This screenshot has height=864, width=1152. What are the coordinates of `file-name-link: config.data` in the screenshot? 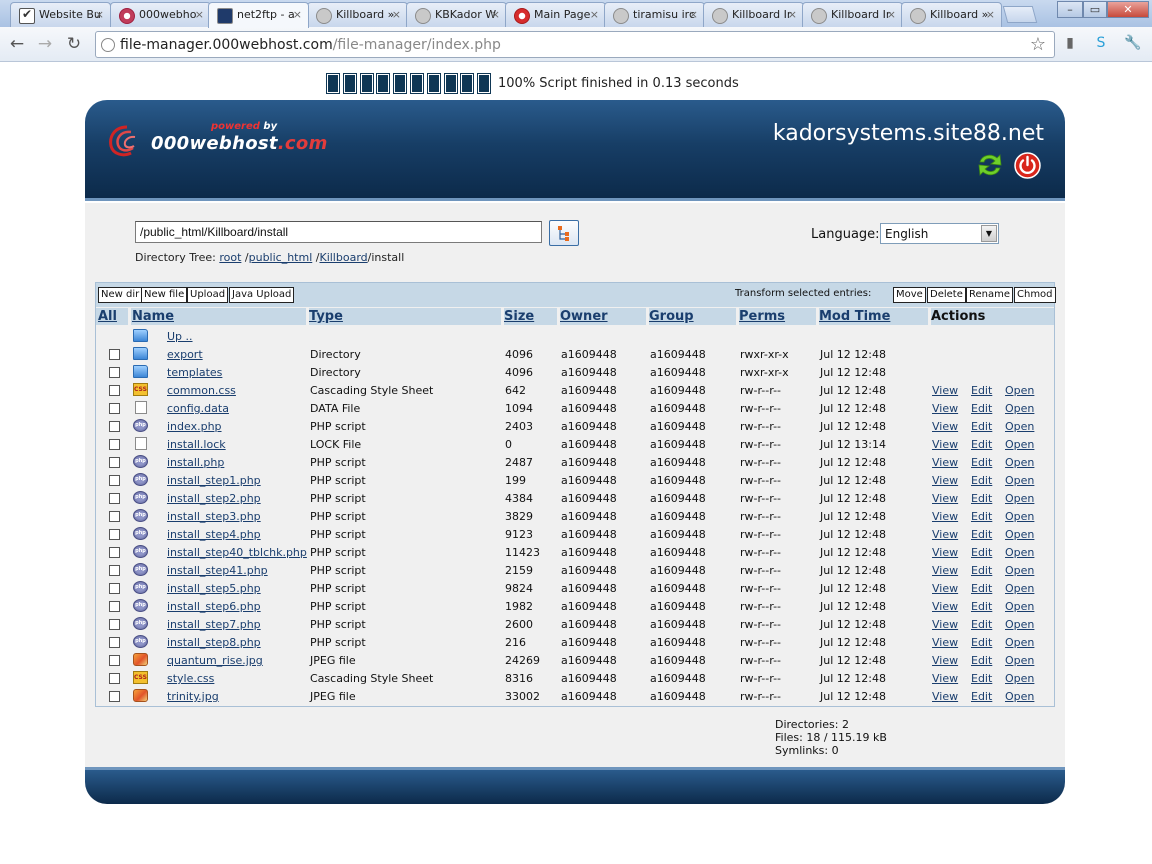 It's located at (198, 408).